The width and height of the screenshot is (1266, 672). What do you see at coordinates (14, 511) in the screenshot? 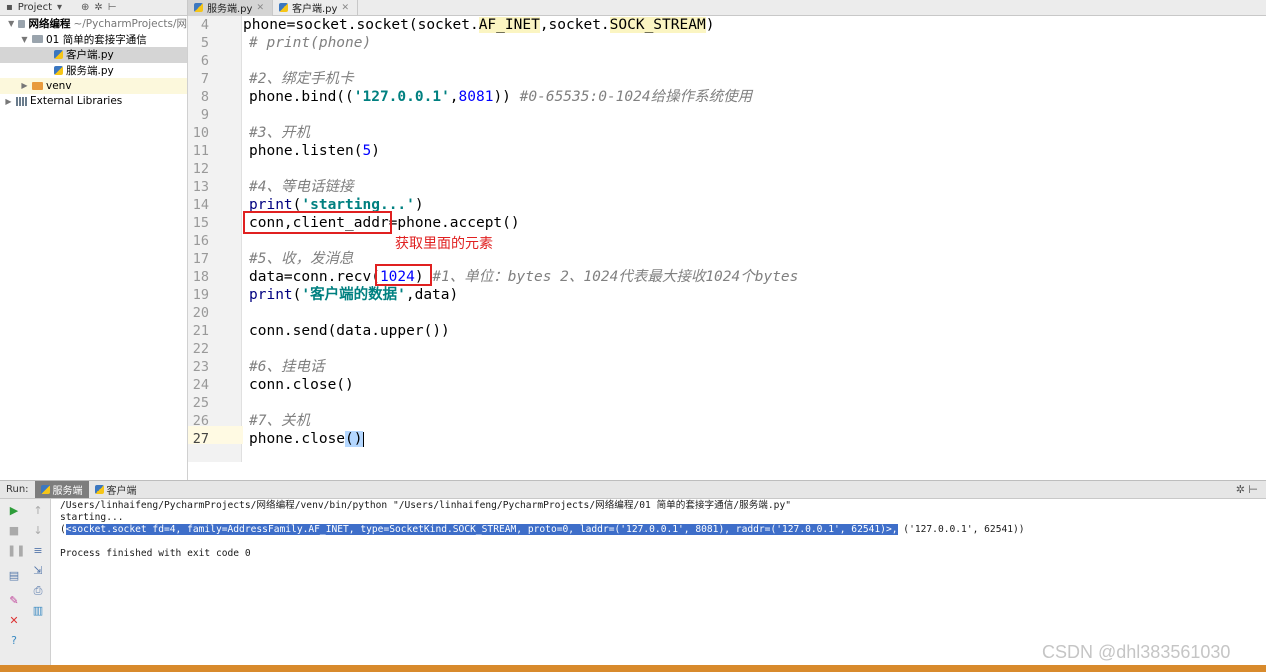
I see `rerun-icon: ▶` at bounding box center [14, 511].